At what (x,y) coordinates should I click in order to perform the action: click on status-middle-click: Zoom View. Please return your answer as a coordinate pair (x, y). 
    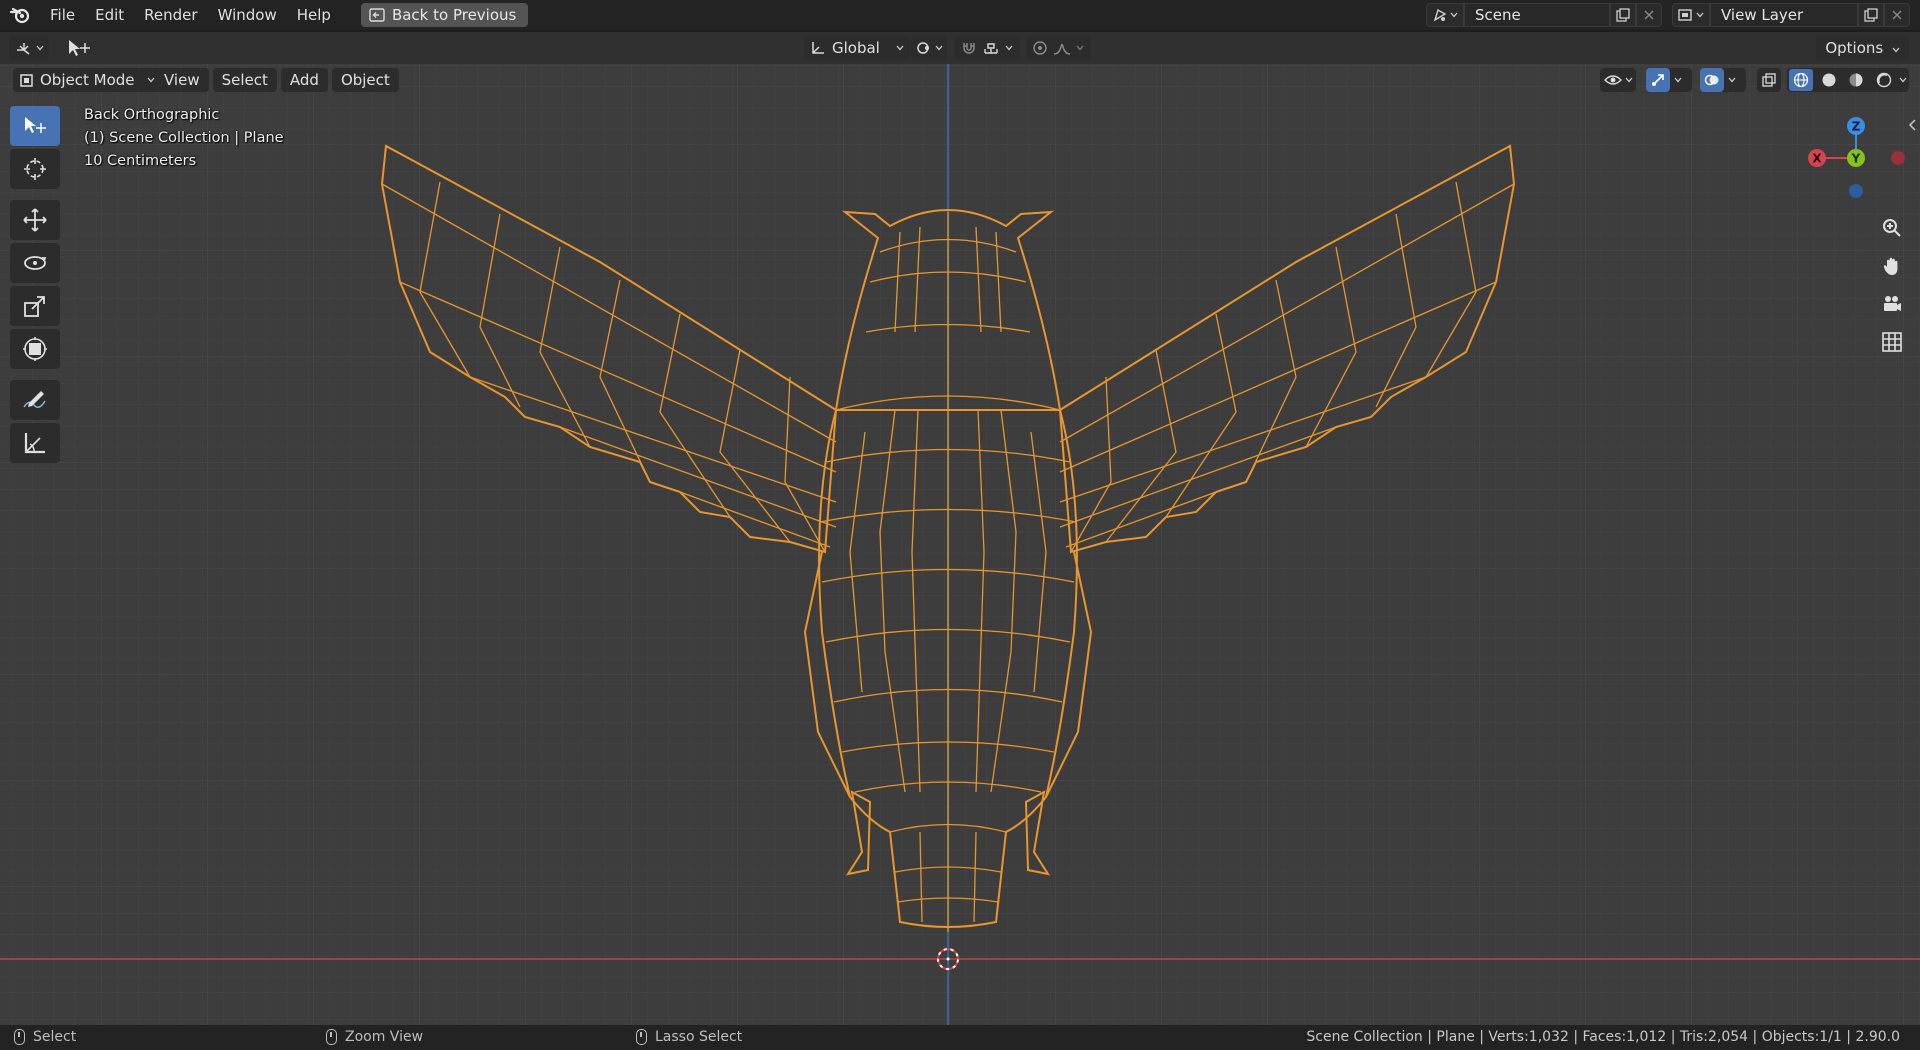
    Looking at the image, I should click on (374, 1037).